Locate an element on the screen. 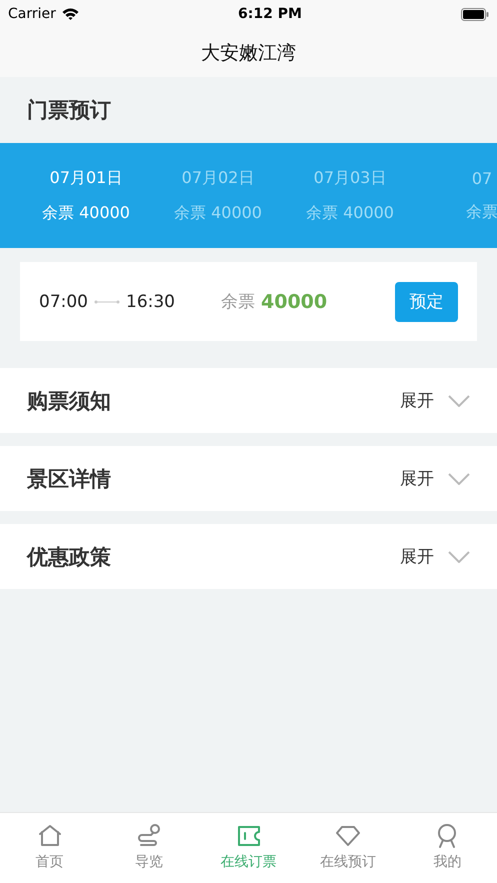 The image size is (497, 883). clock: 6:12 PM is located at coordinates (270, 14).